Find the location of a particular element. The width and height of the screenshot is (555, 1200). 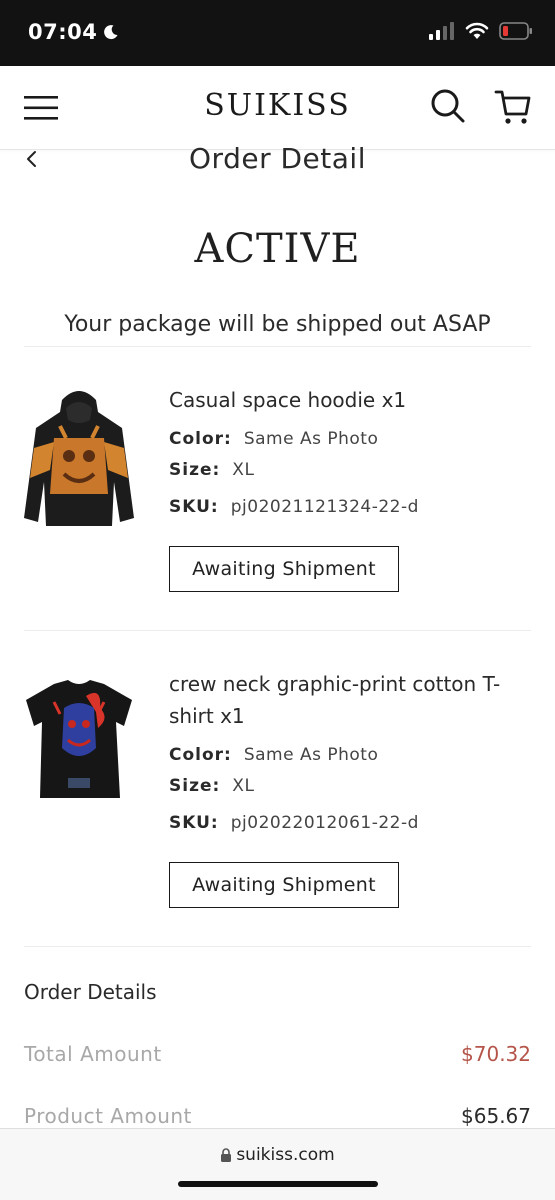

home-indicator is located at coordinates (278, 1184).